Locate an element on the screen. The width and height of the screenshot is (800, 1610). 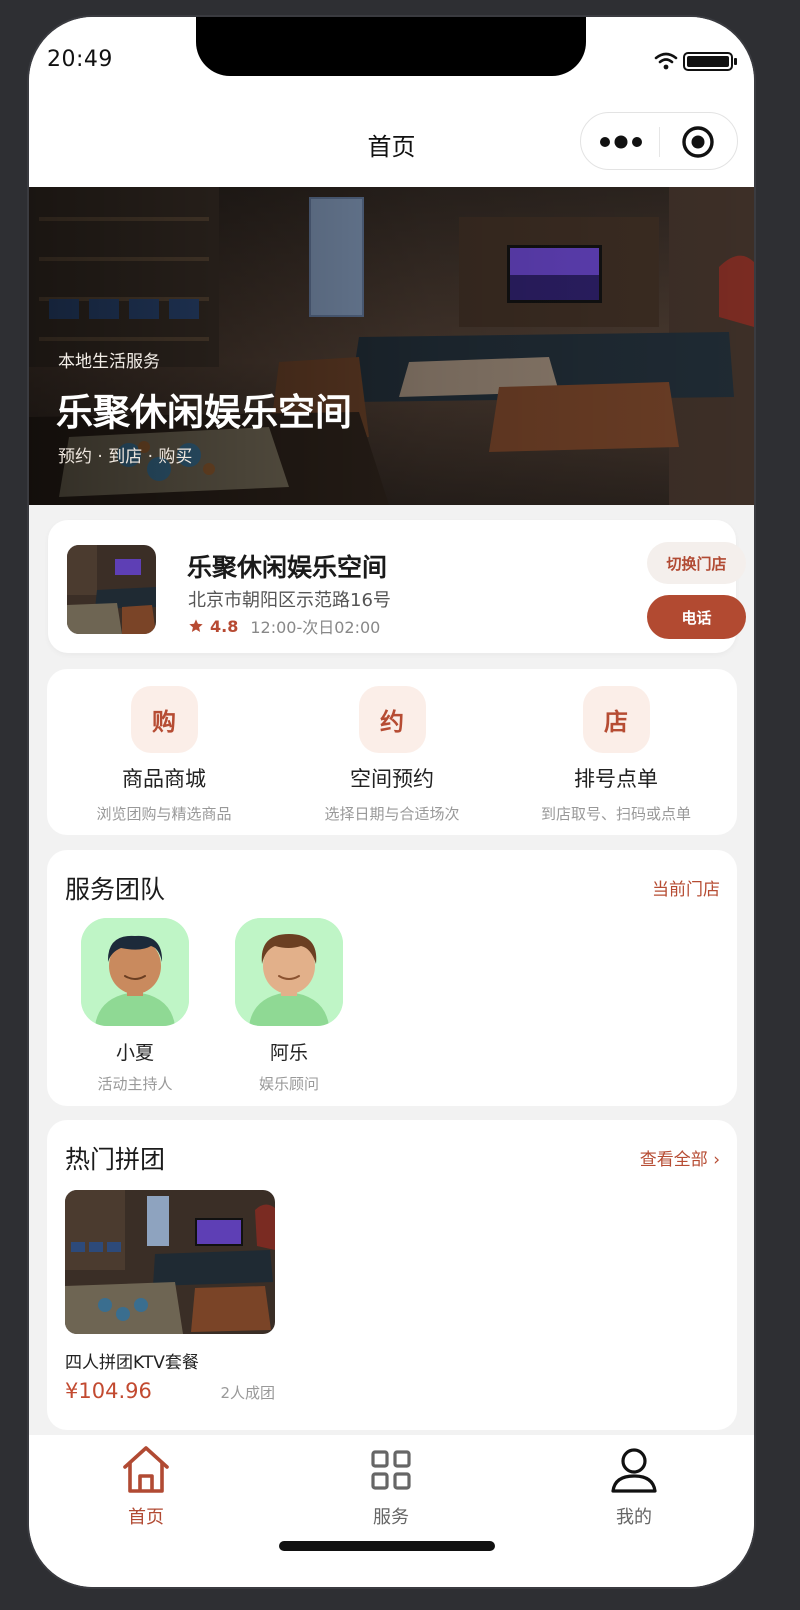
capsule-divider is located at coordinates (659, 142).